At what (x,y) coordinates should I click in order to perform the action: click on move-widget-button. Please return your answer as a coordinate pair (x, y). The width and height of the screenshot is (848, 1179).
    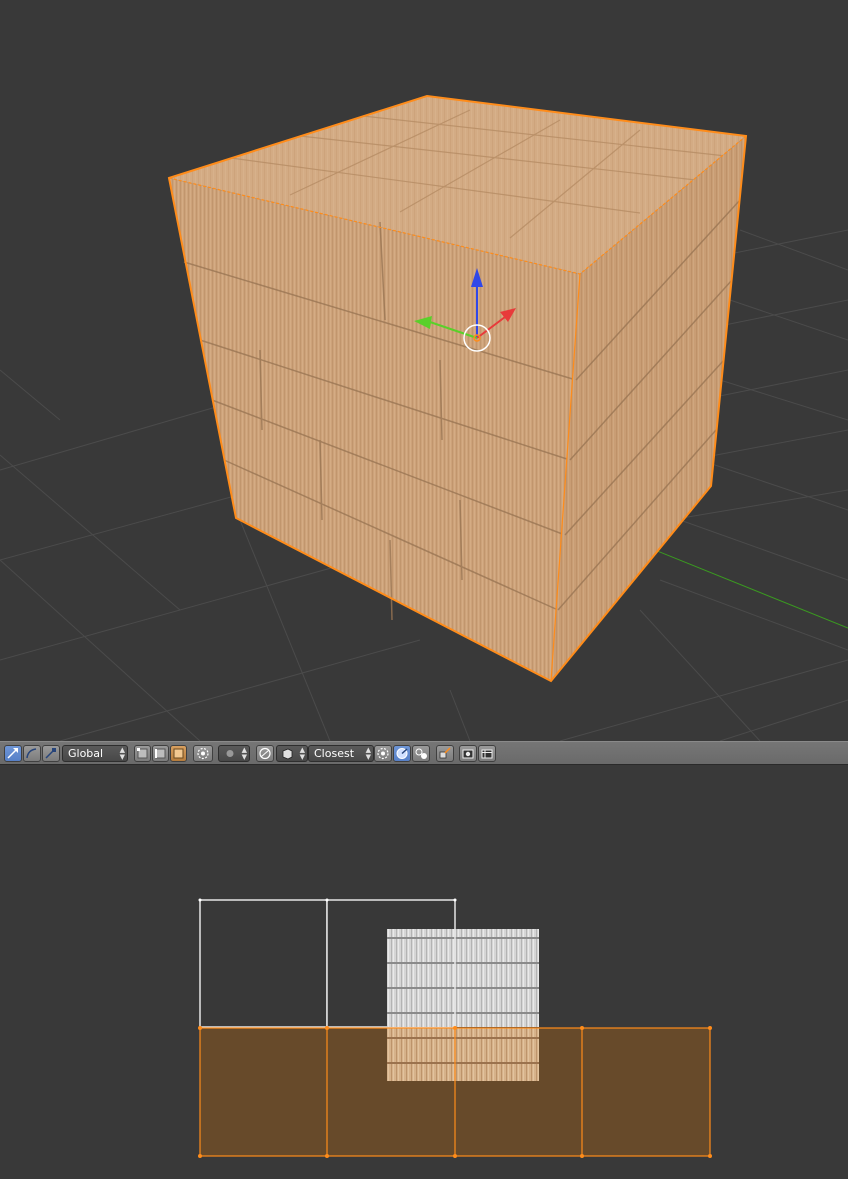
    Looking at the image, I should click on (13, 753).